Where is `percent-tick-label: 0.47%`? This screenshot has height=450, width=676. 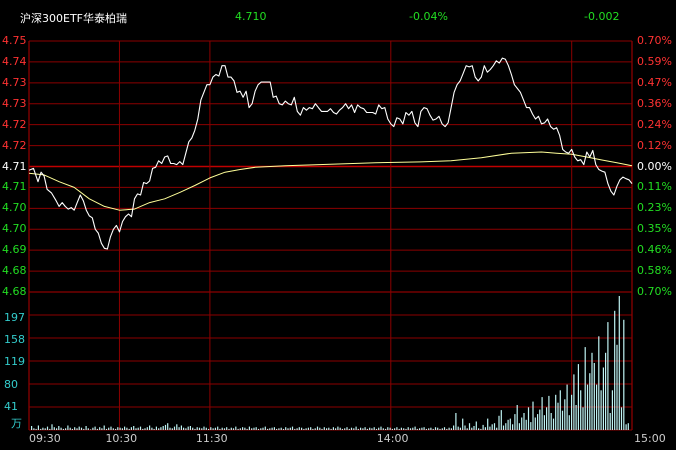 percent-tick-label: 0.47% is located at coordinates (654, 82).